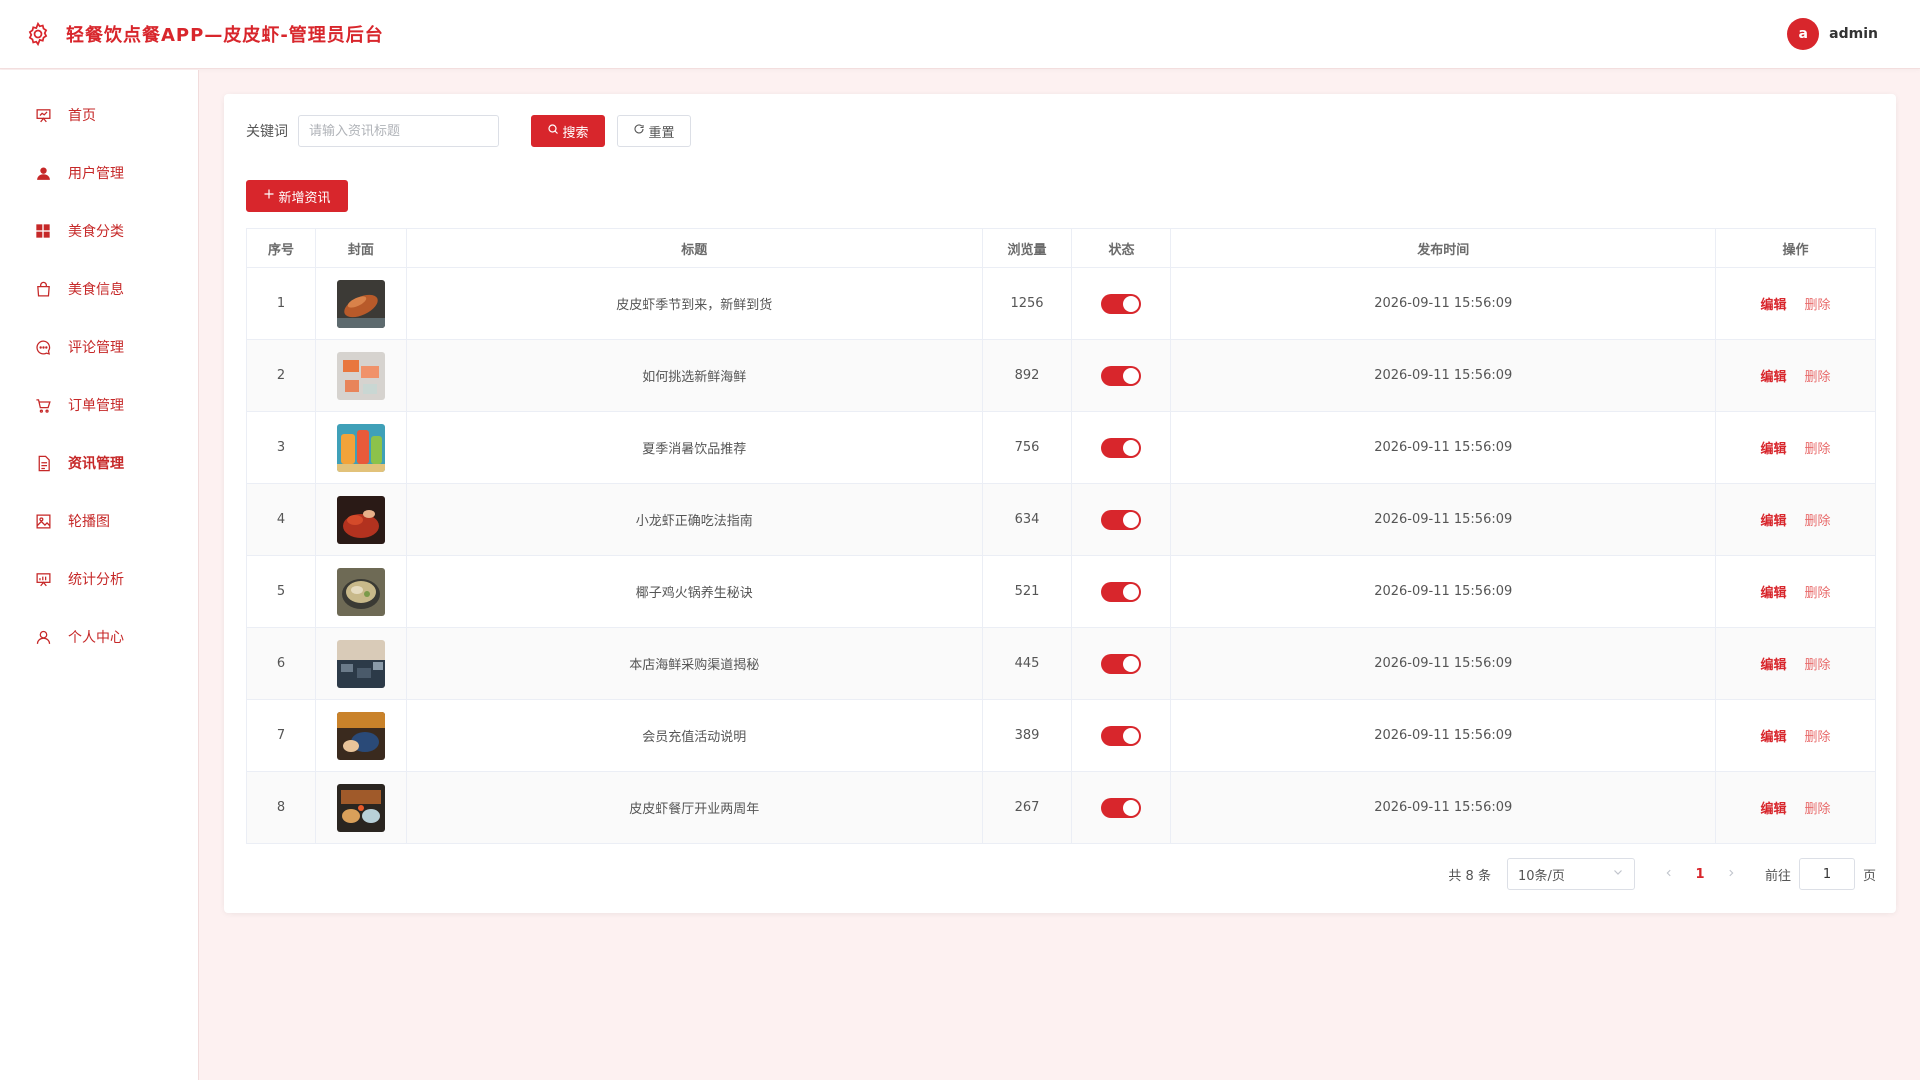  Describe the element at coordinates (553, 131) in the screenshot. I see `search-icon` at that location.